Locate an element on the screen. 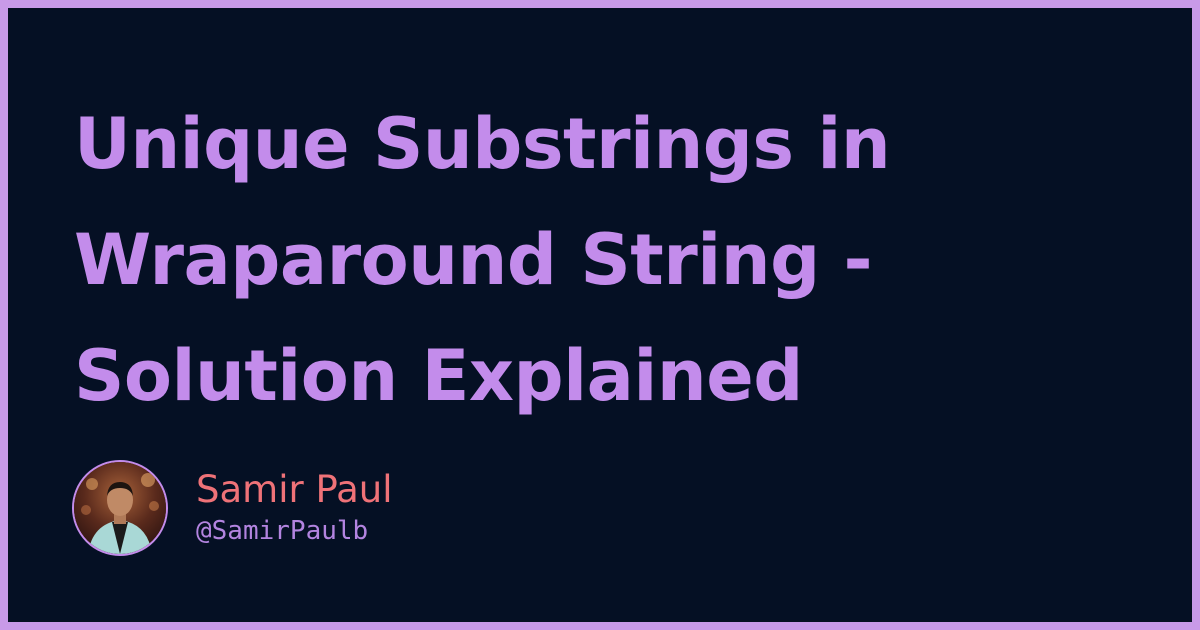 This screenshot has height=630, width=1200. title-line-2: Wraparound String - is located at coordinates (473, 260).